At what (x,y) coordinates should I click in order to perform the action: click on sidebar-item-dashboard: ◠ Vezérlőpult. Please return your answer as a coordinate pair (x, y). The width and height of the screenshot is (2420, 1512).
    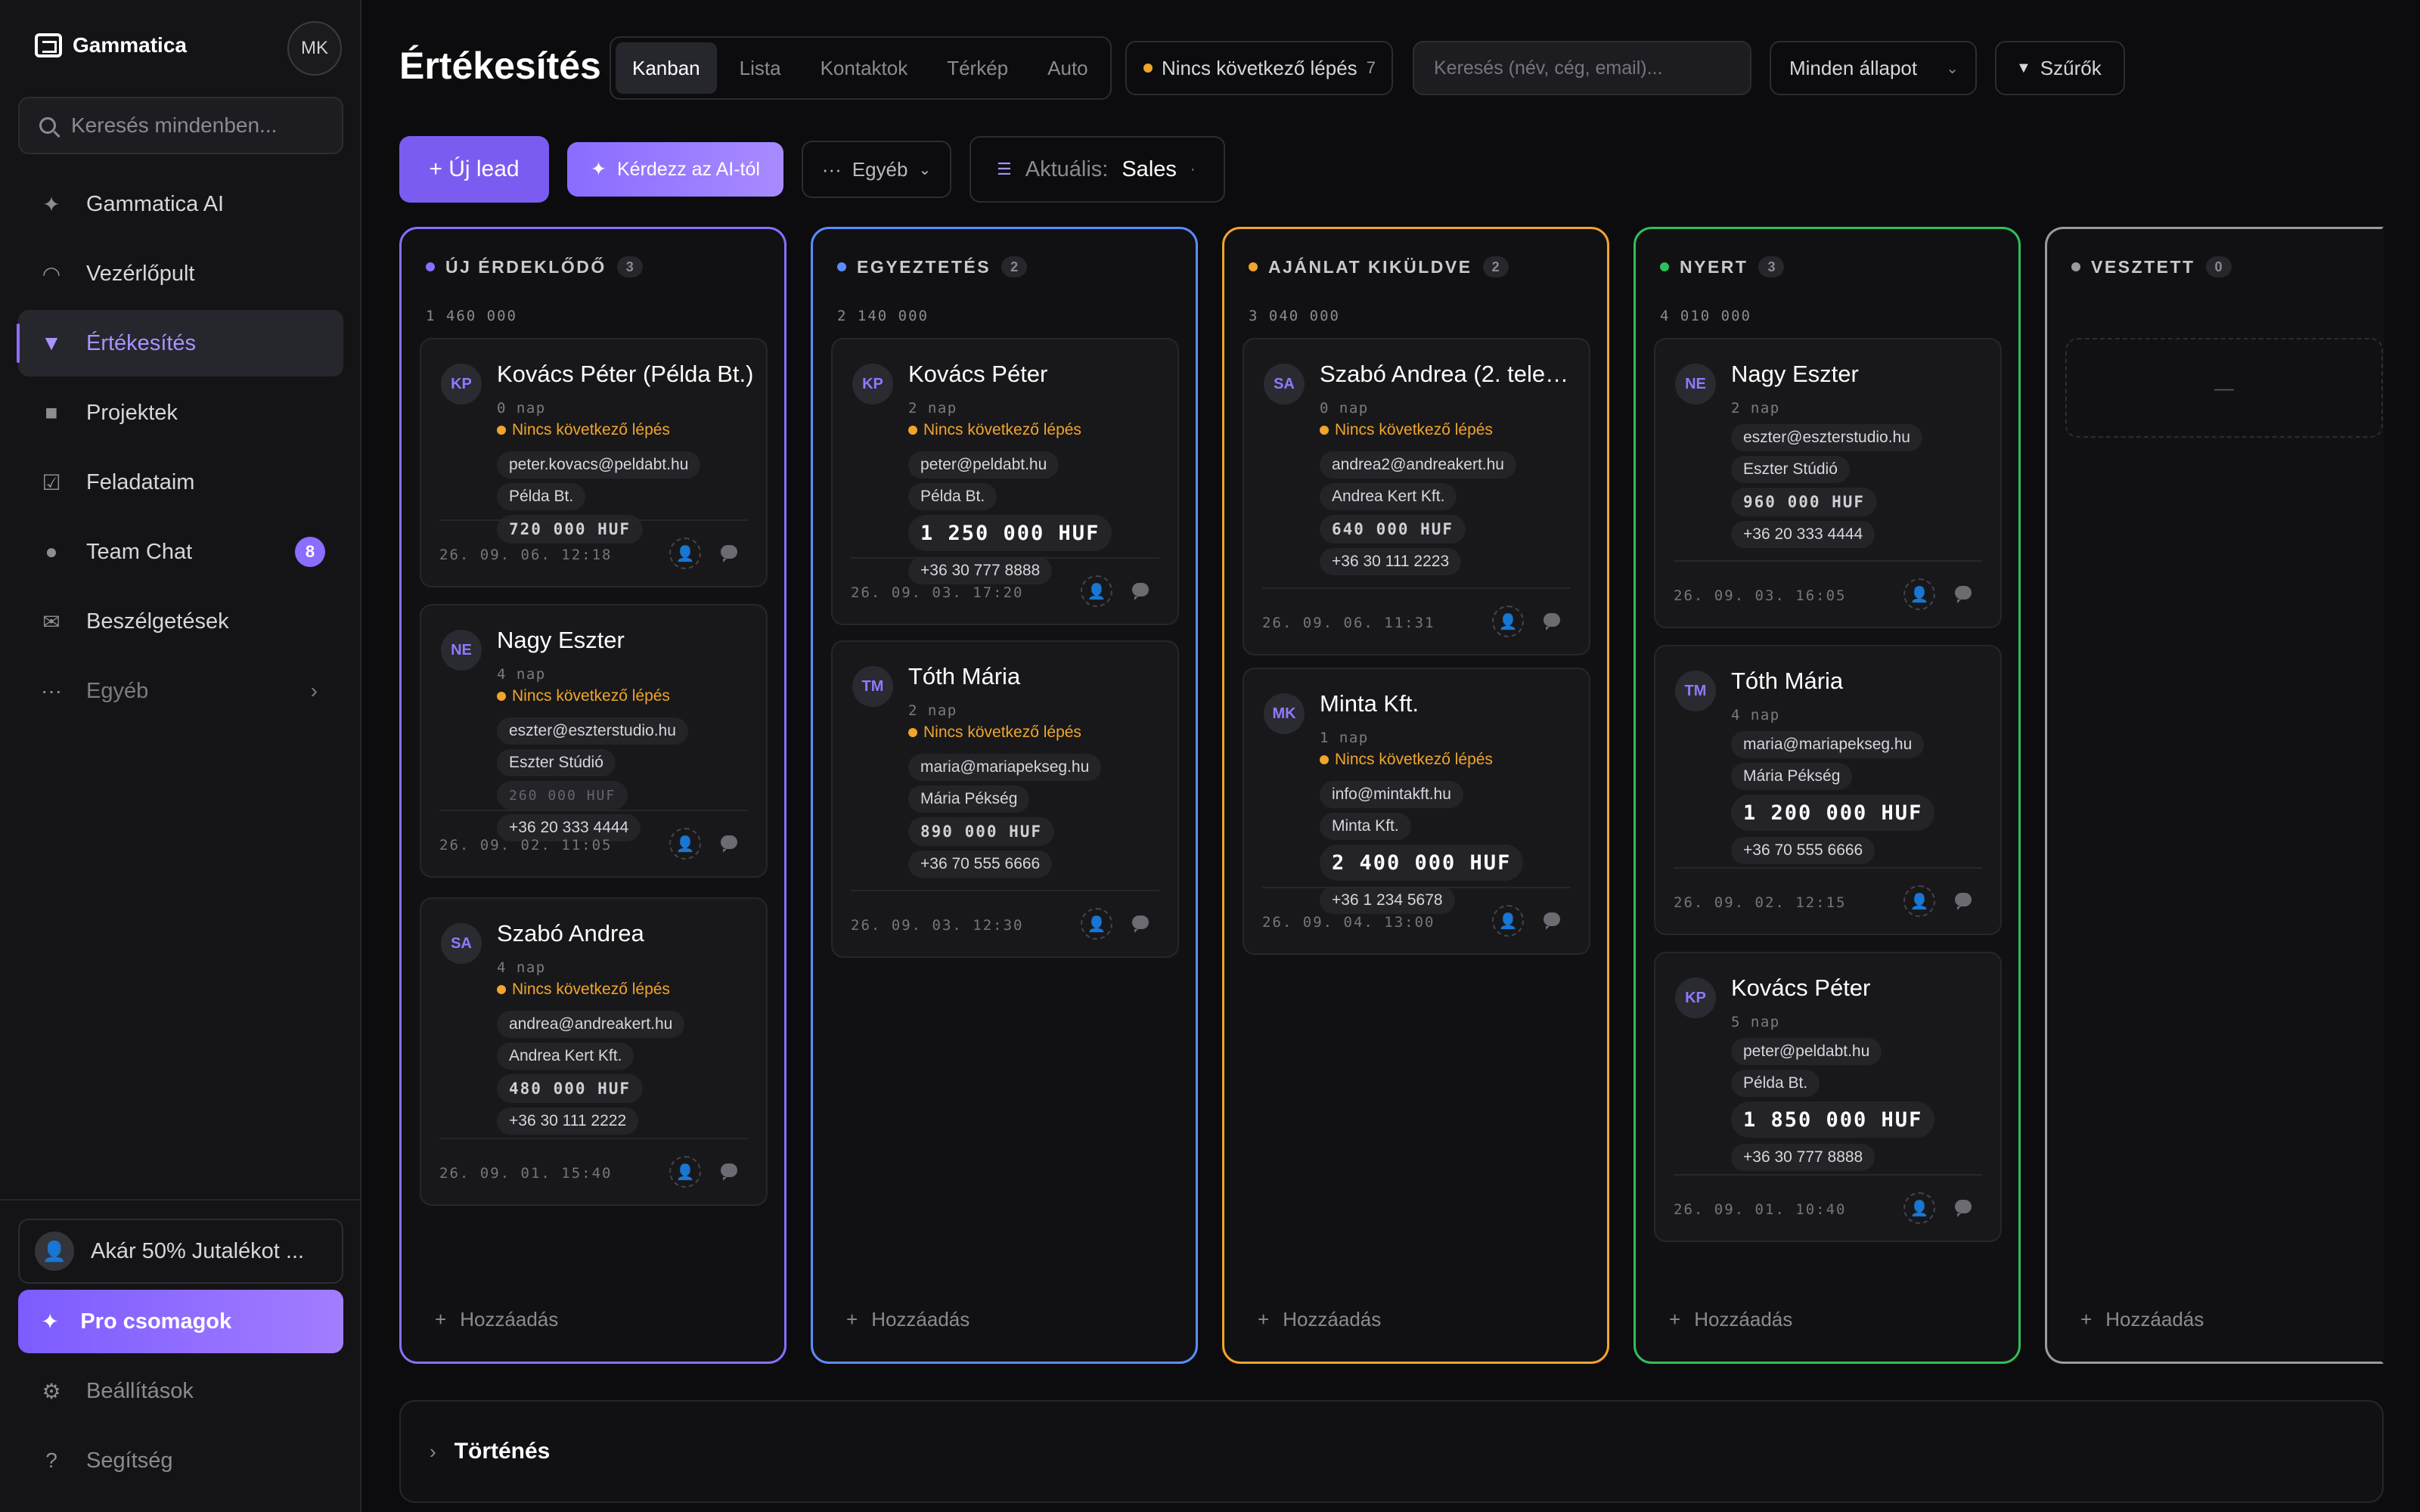
    Looking at the image, I should click on (180, 273).